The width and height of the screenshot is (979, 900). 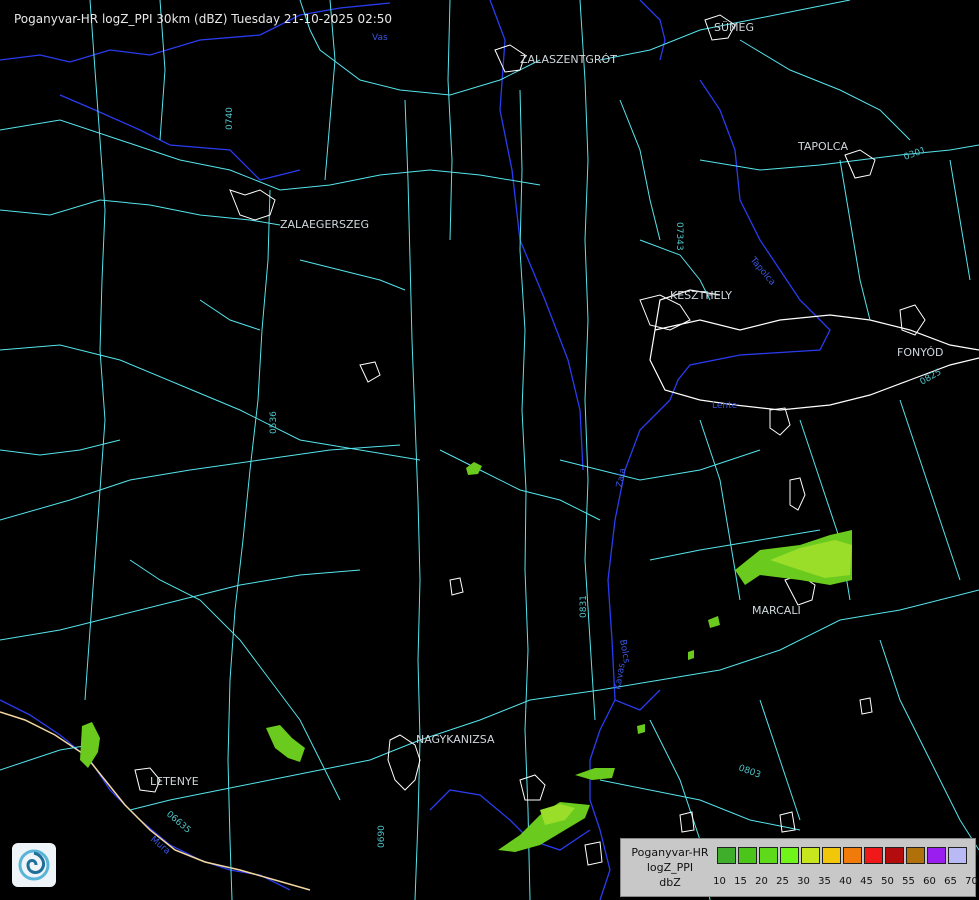 I want to click on legend-title: Poganyvar-HR logZ_PPI dbZ, so click(x=670, y=867).